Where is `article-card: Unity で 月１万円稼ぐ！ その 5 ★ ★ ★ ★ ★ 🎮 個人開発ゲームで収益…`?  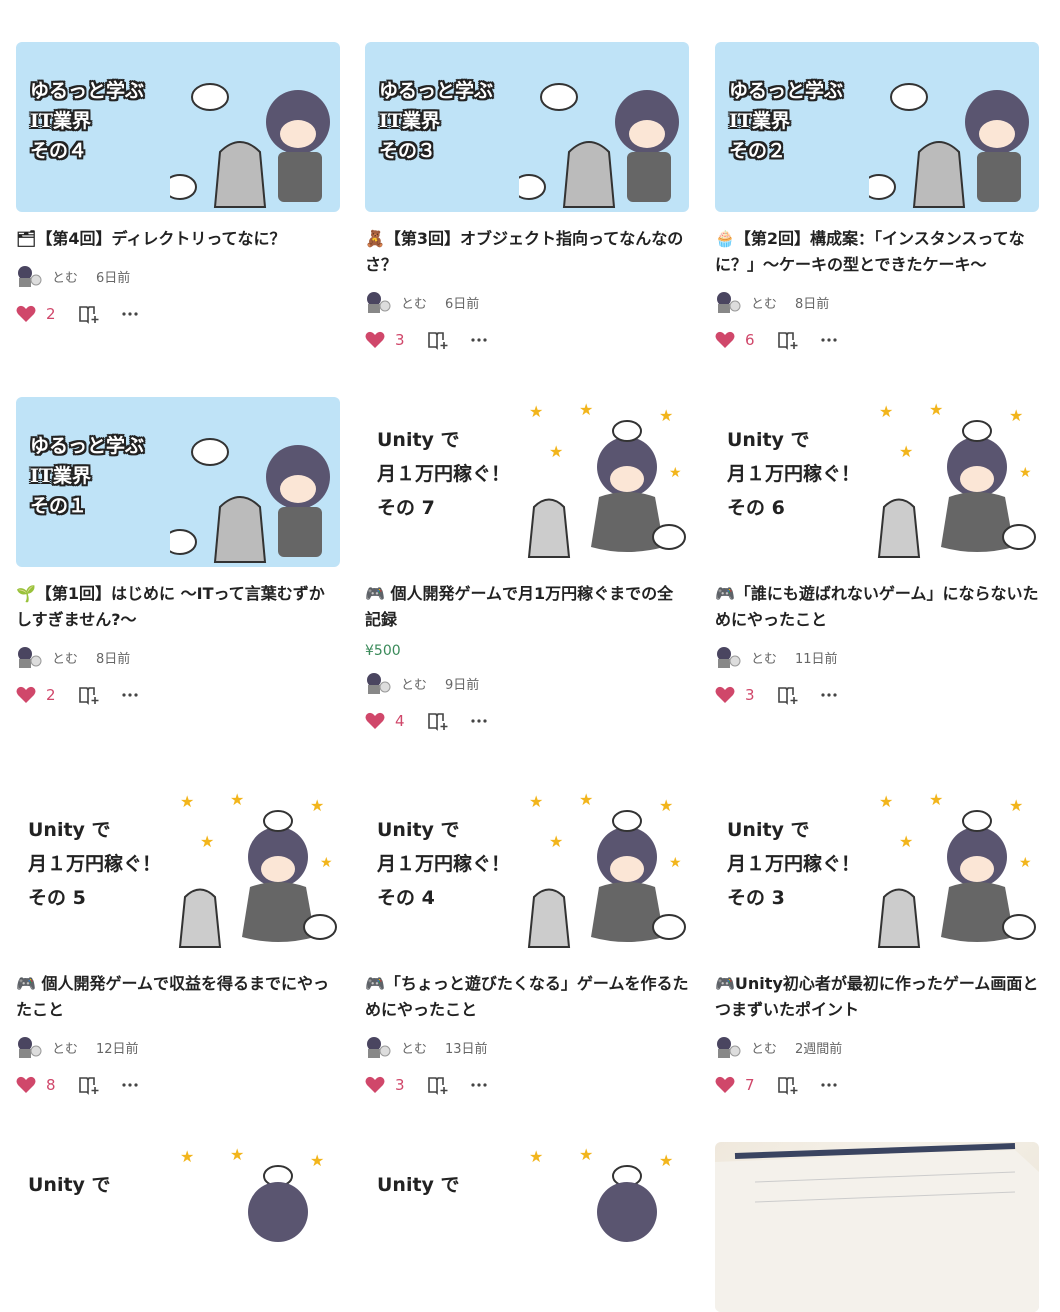 article-card: Unity で 月１万円稼ぐ！ その 5 ★ ★ ★ ★ ★ 🎮 個人開発ゲームで収益… is located at coordinates (178, 942).